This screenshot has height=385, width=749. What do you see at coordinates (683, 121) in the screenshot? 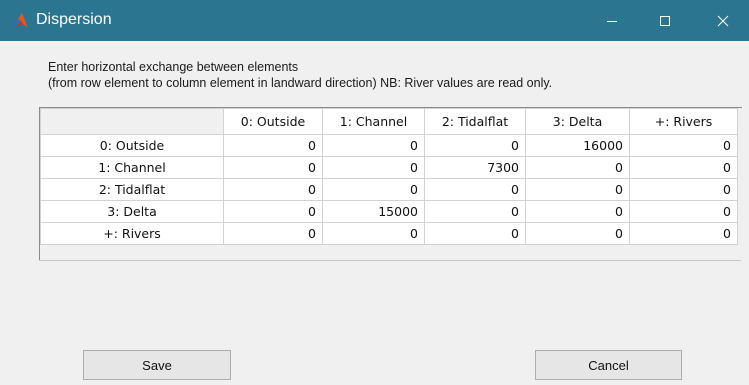
I see `column-header: +: Rivers` at bounding box center [683, 121].